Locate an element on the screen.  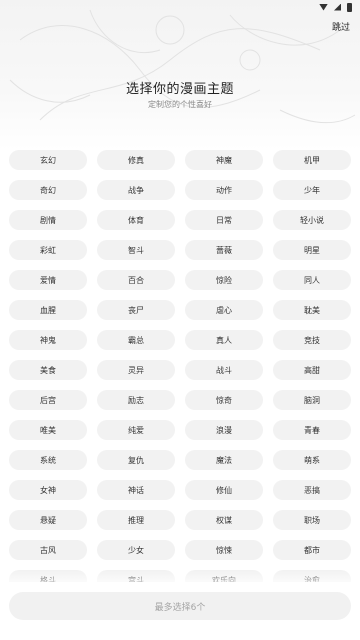
genre-chip: 权谋 is located at coordinates (224, 520).